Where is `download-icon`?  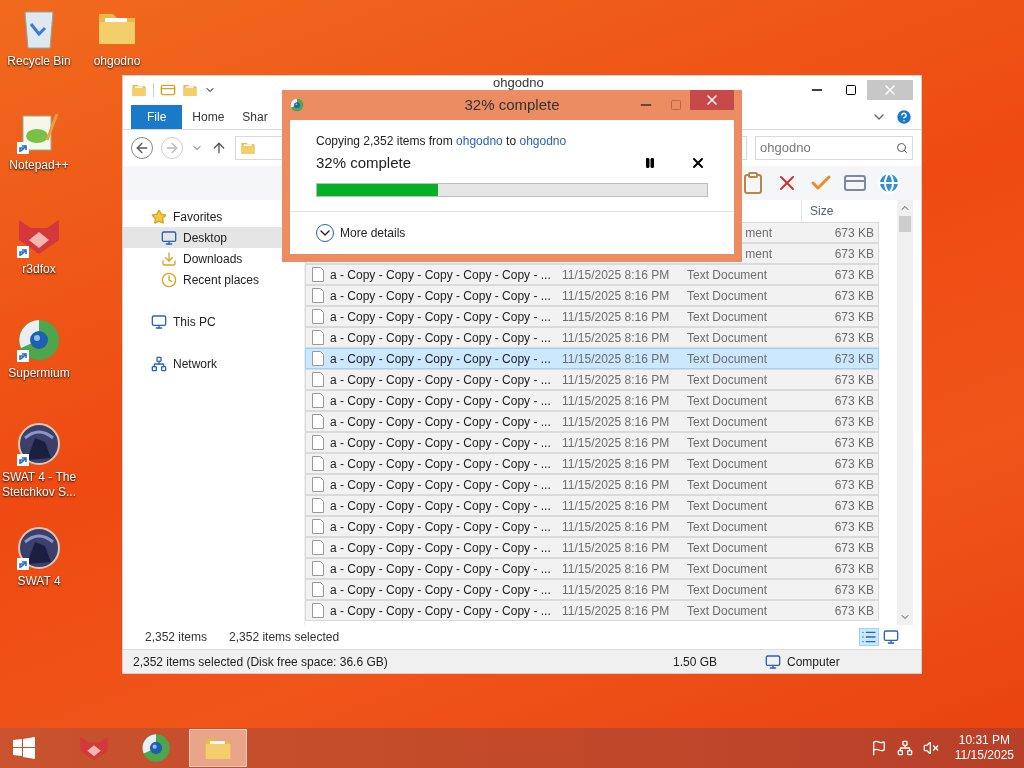 download-icon is located at coordinates (169, 258).